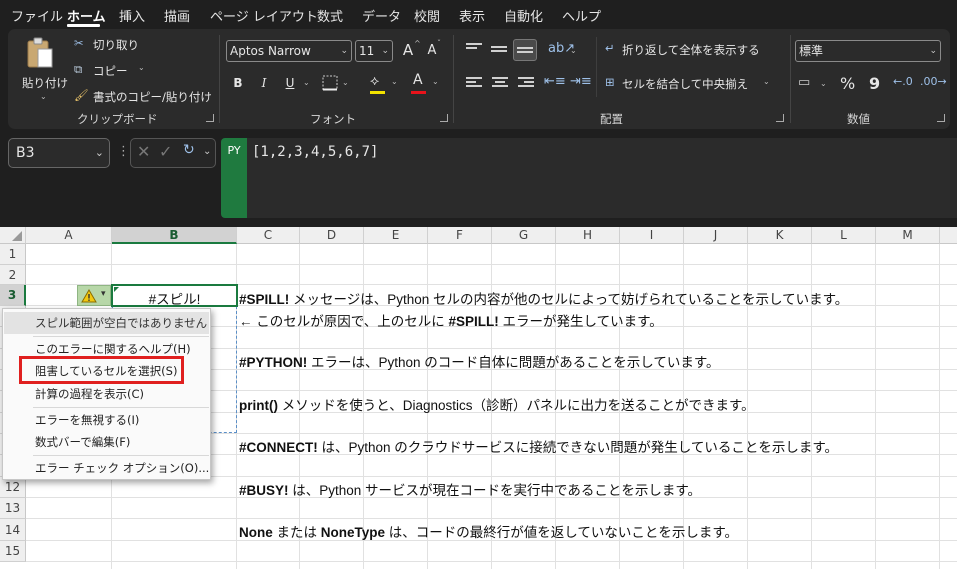  Describe the element at coordinates (13, 551) in the screenshot. I see `row-header-15: 15` at that location.